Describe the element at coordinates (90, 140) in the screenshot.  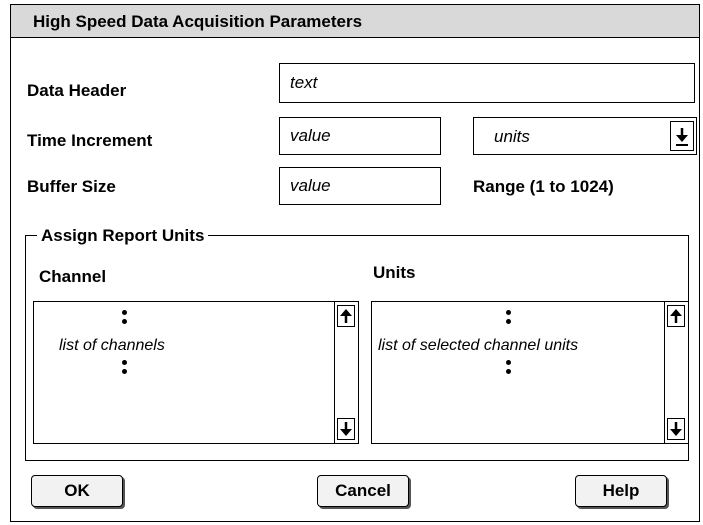
I see `time-increment-label: Time Increment` at that location.